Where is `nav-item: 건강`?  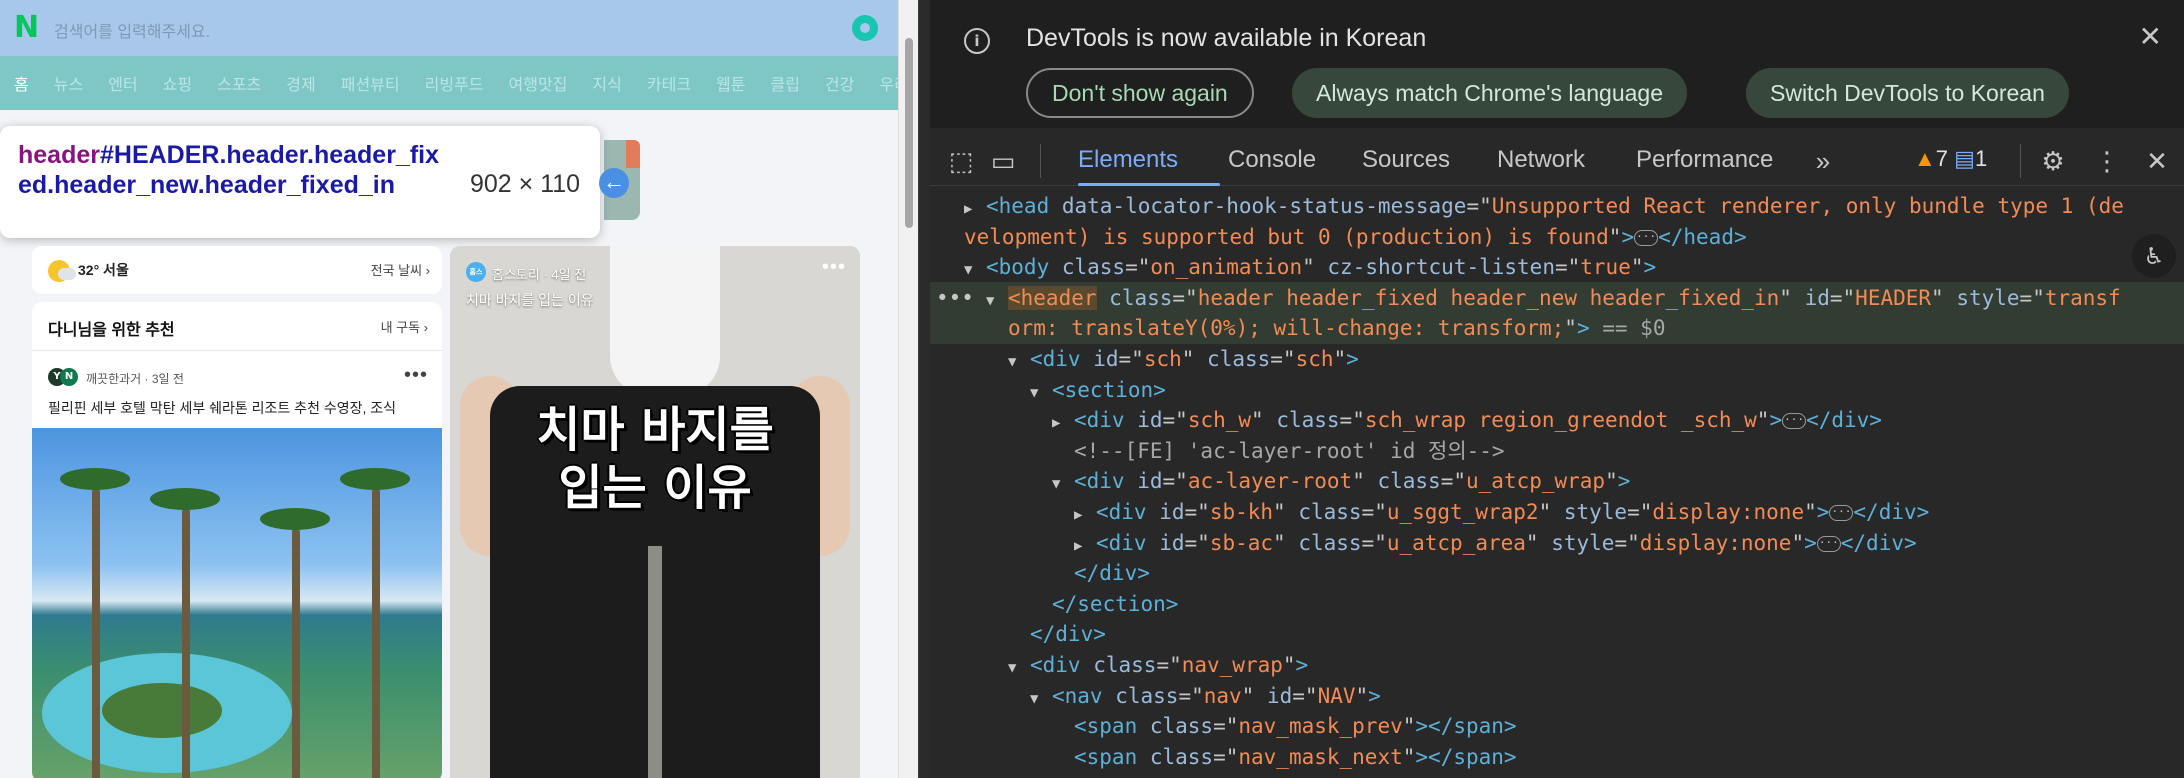 nav-item: 건강 is located at coordinates (839, 83).